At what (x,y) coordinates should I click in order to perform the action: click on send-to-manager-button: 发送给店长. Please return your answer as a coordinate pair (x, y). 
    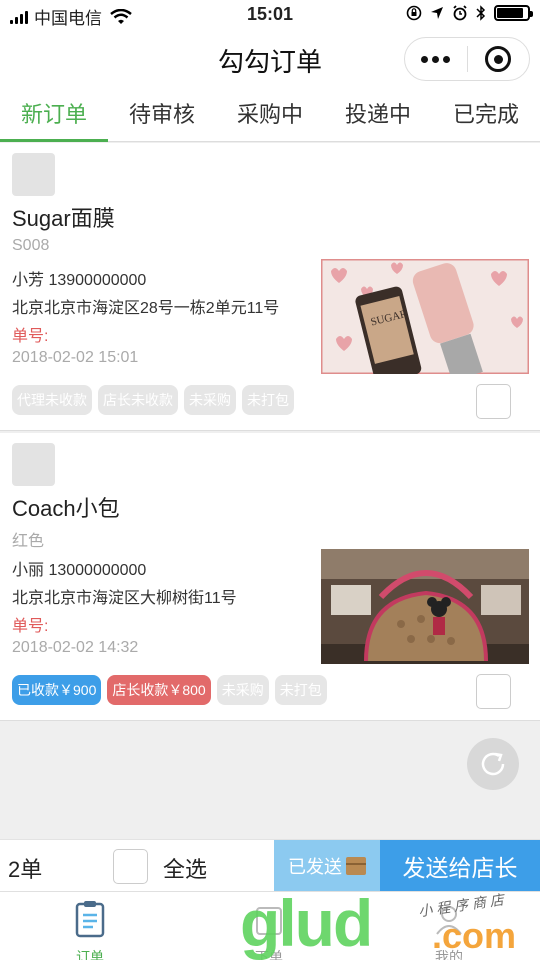
    Looking at the image, I should click on (460, 866).